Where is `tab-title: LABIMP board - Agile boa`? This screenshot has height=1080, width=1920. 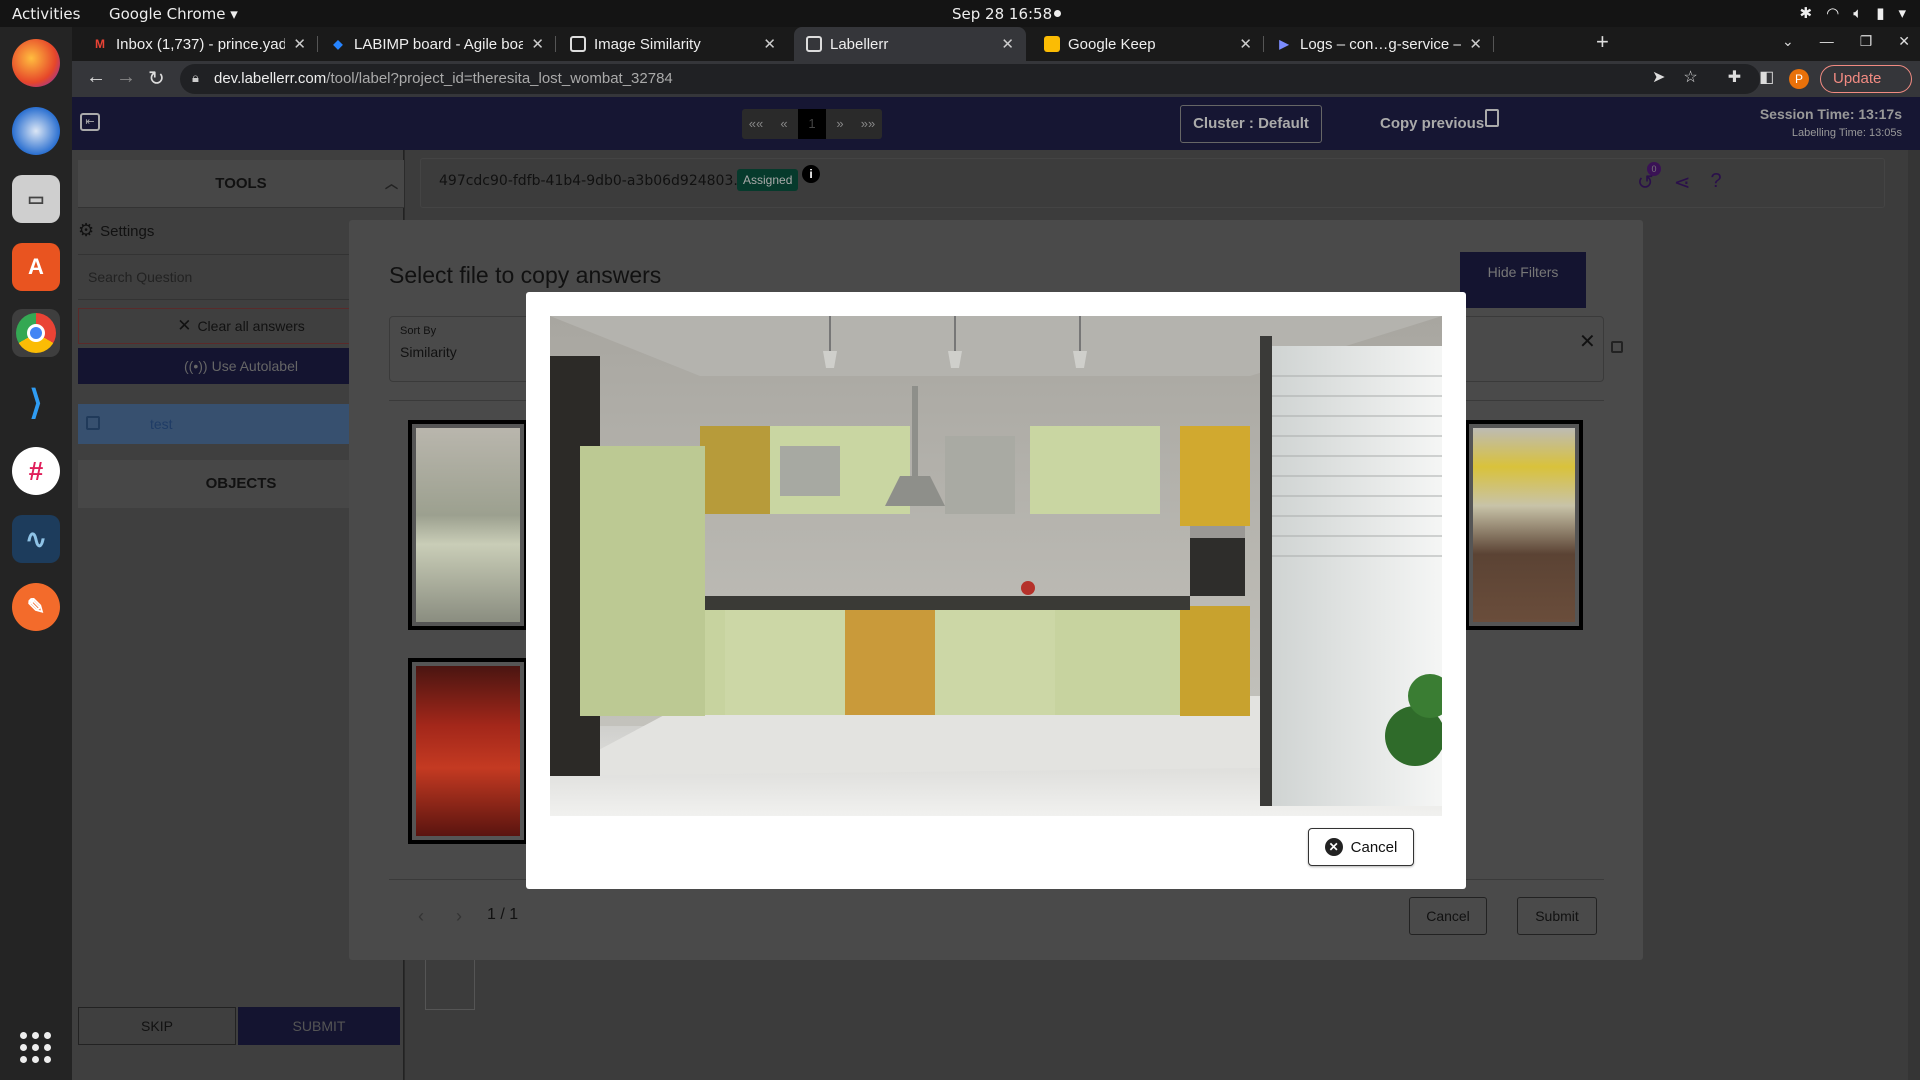
tab-title: LABIMP board - Agile boa is located at coordinates (439, 44).